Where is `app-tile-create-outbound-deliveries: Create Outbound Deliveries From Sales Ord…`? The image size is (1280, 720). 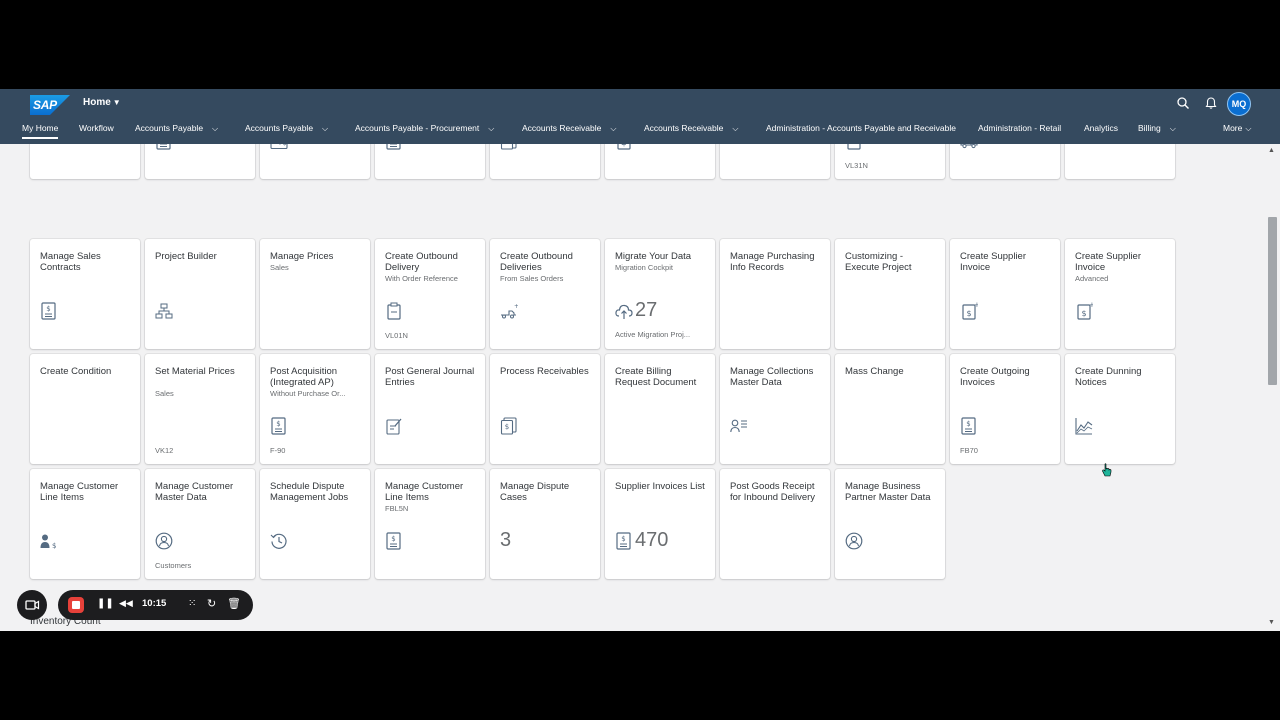 app-tile-create-outbound-deliveries: Create Outbound Deliveries From Sales Ord… is located at coordinates (545, 294).